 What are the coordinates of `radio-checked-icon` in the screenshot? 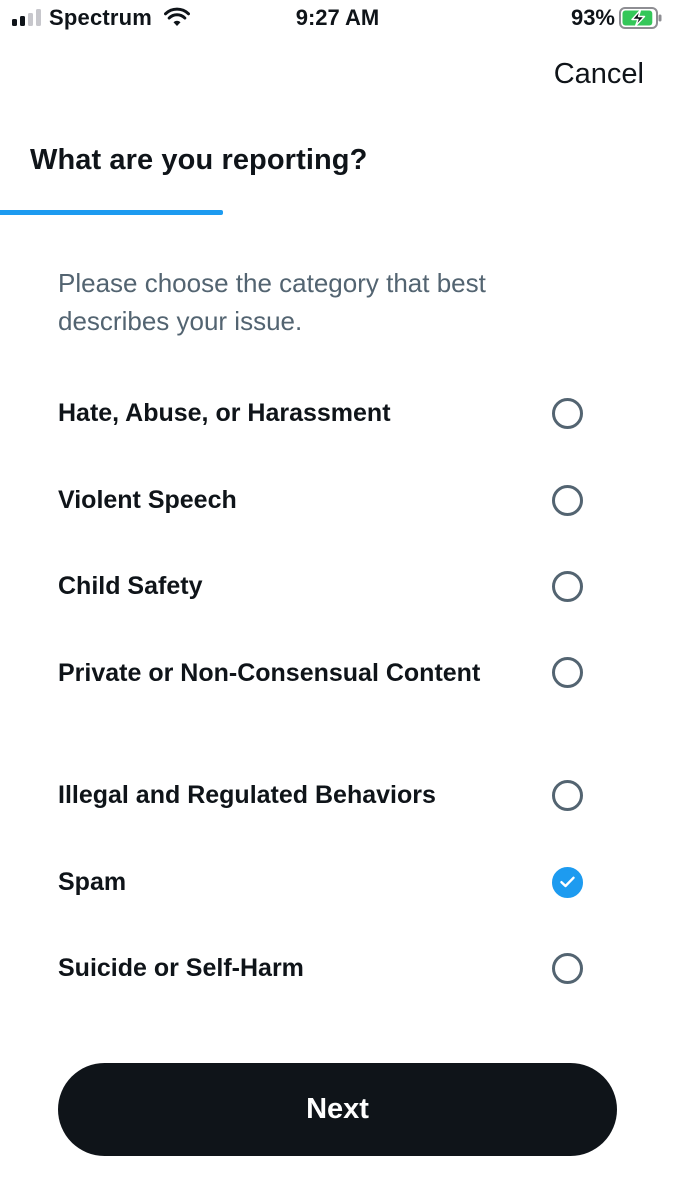 It's located at (567, 882).